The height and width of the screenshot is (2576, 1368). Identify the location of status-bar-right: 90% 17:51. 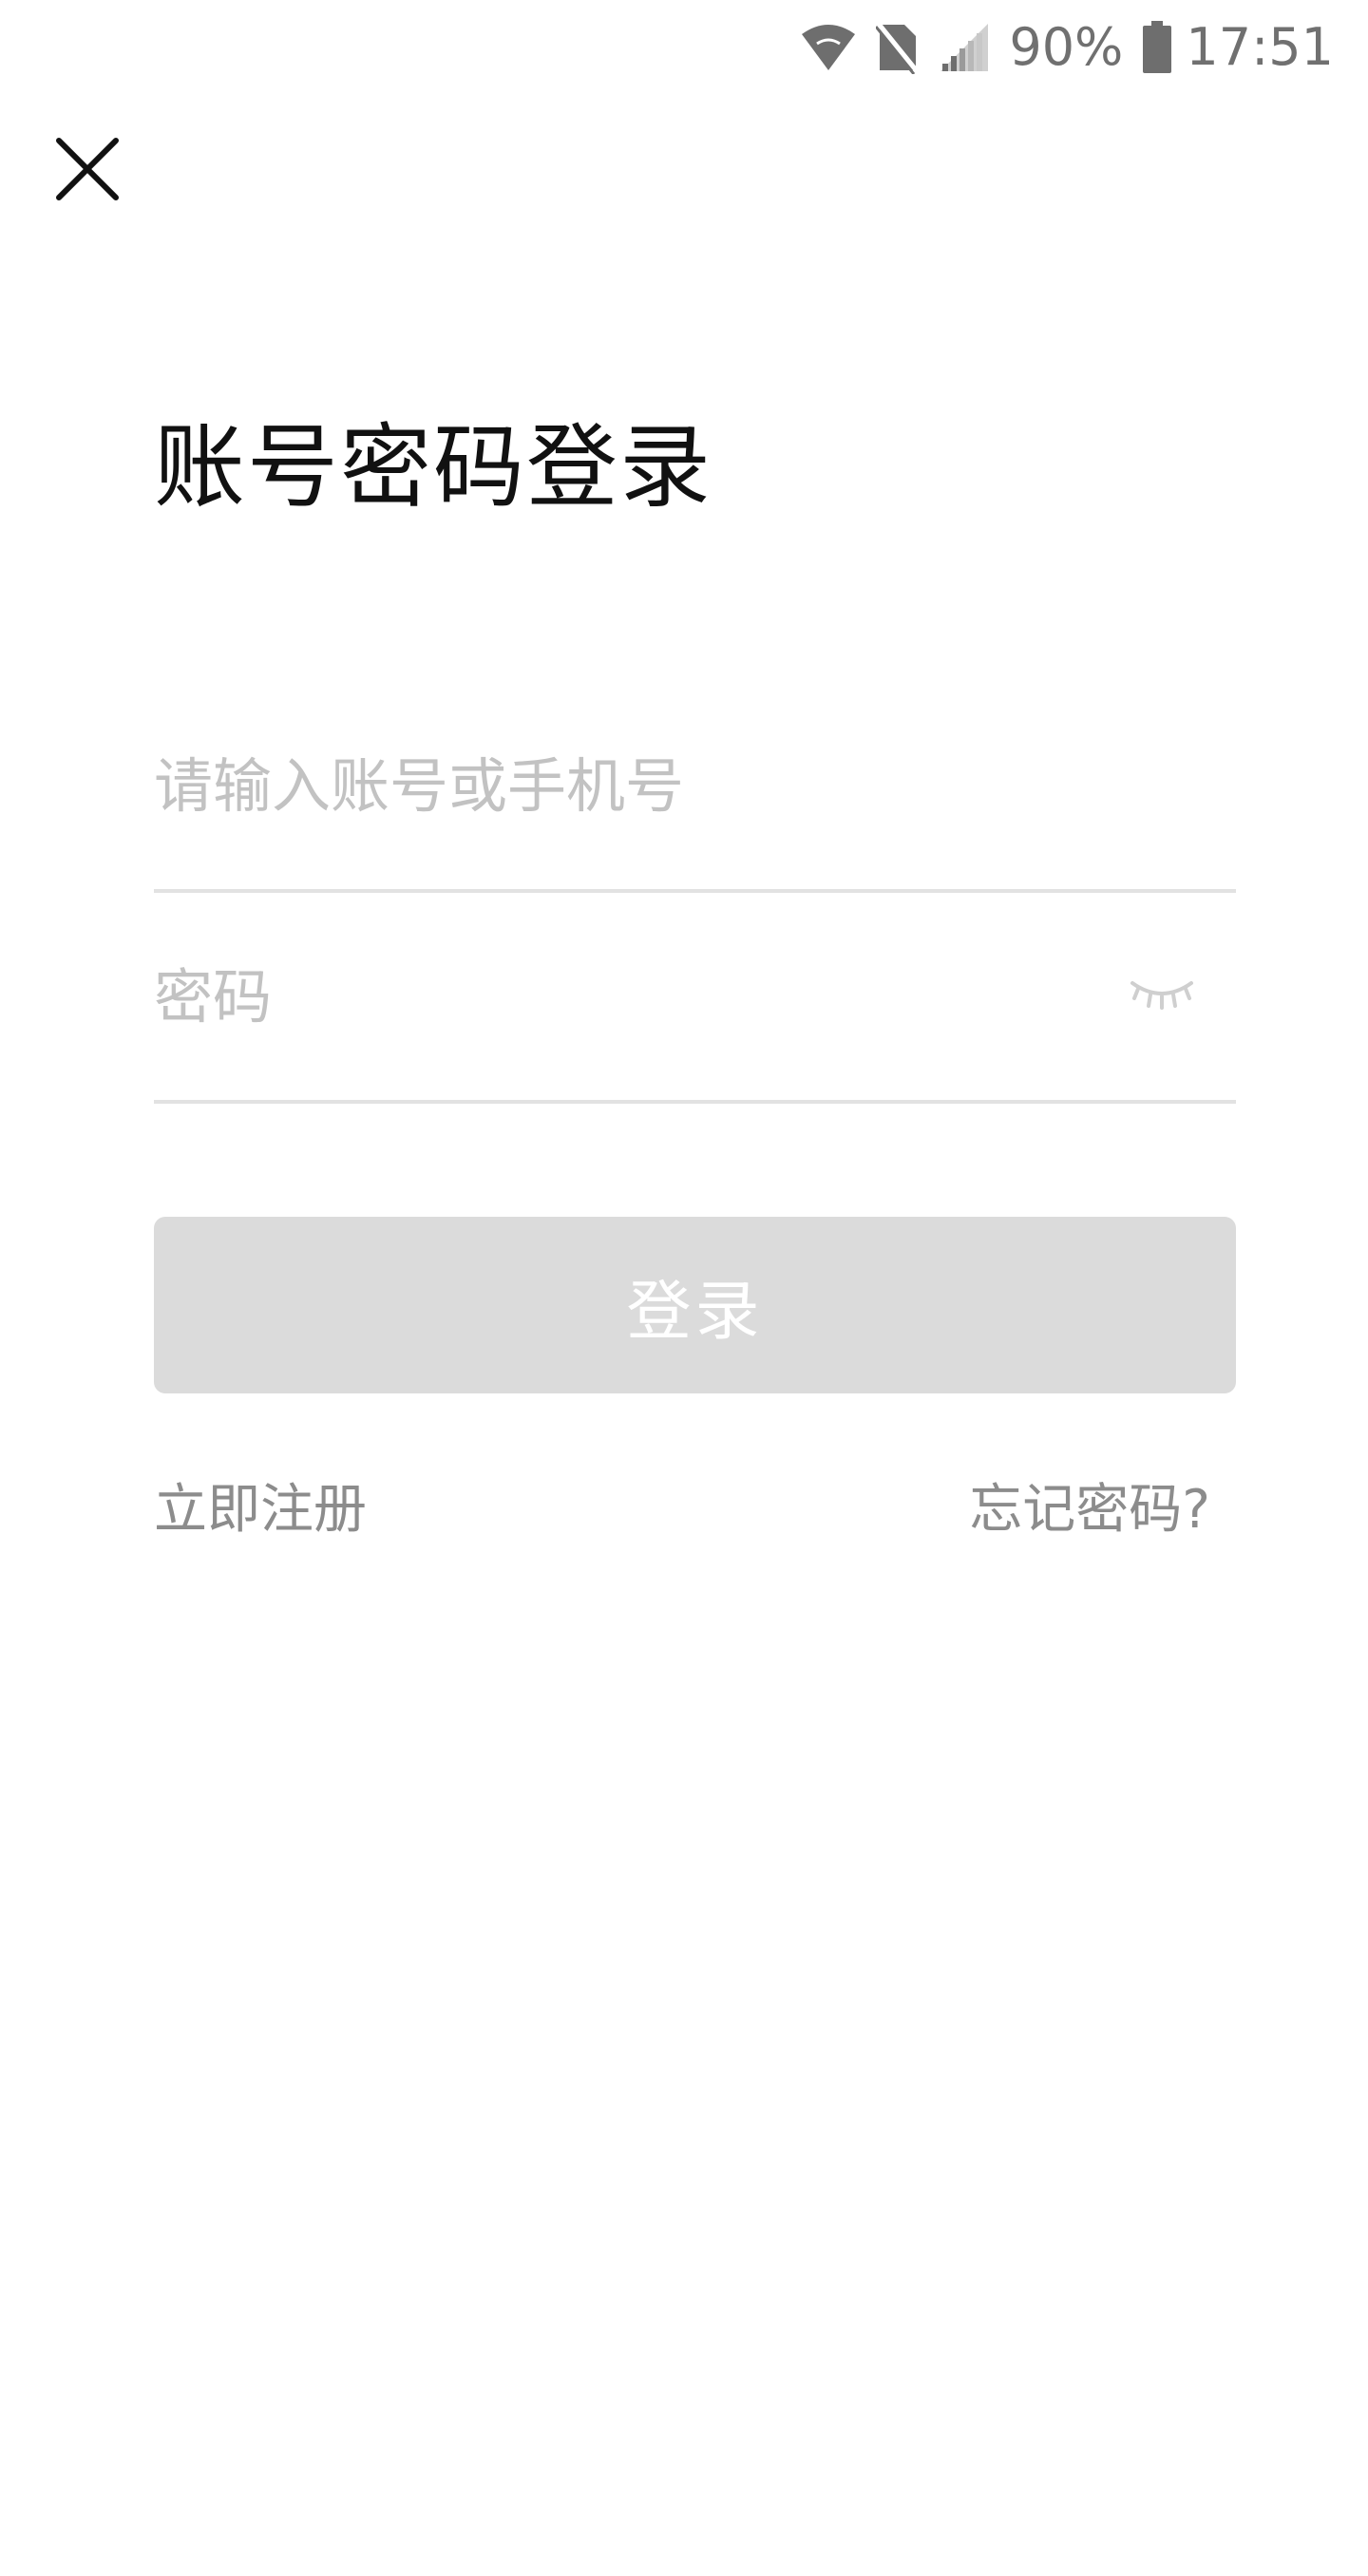
(1067, 47).